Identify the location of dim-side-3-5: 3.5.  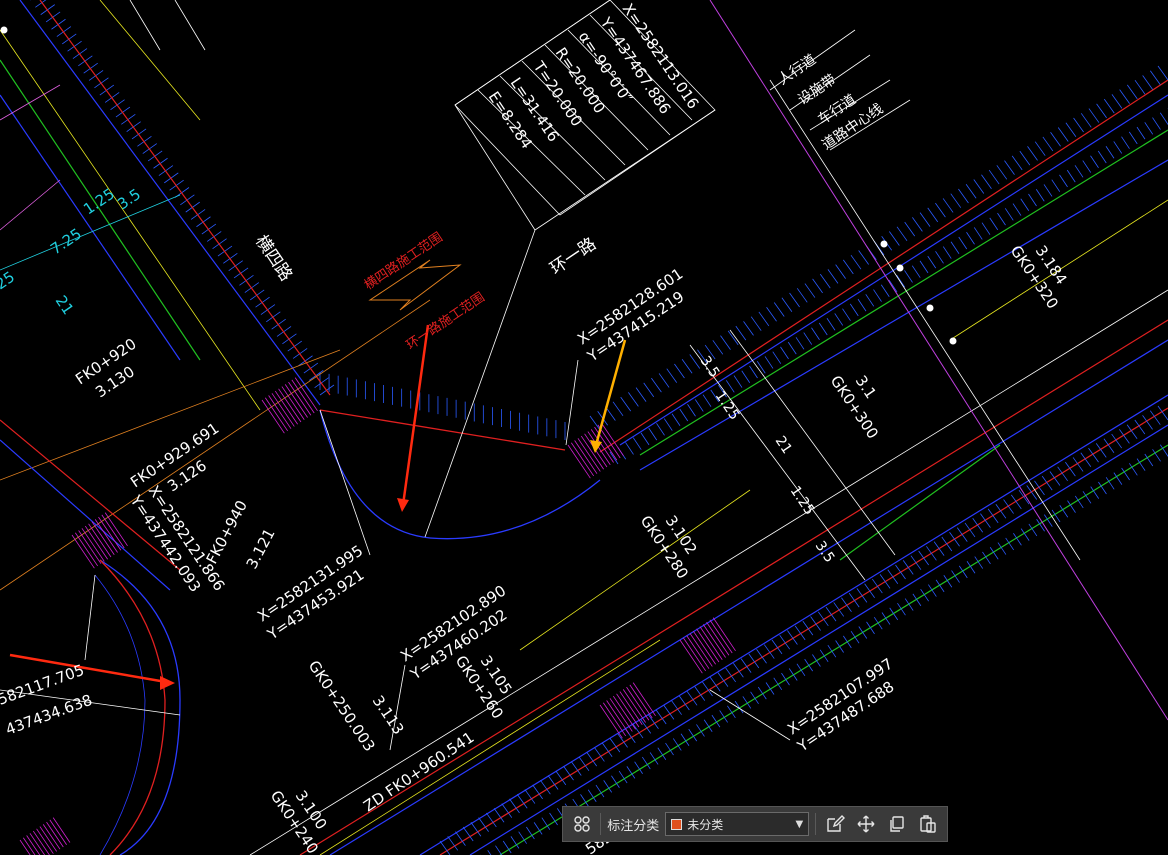
(710, 366).